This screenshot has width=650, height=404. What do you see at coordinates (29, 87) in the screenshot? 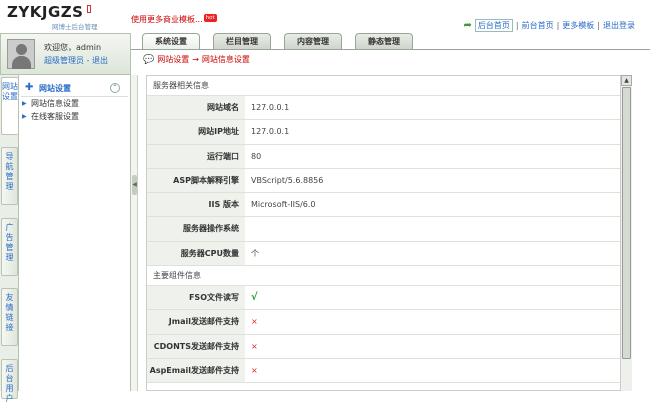
I see `plus-icon: ✚` at bounding box center [29, 87].